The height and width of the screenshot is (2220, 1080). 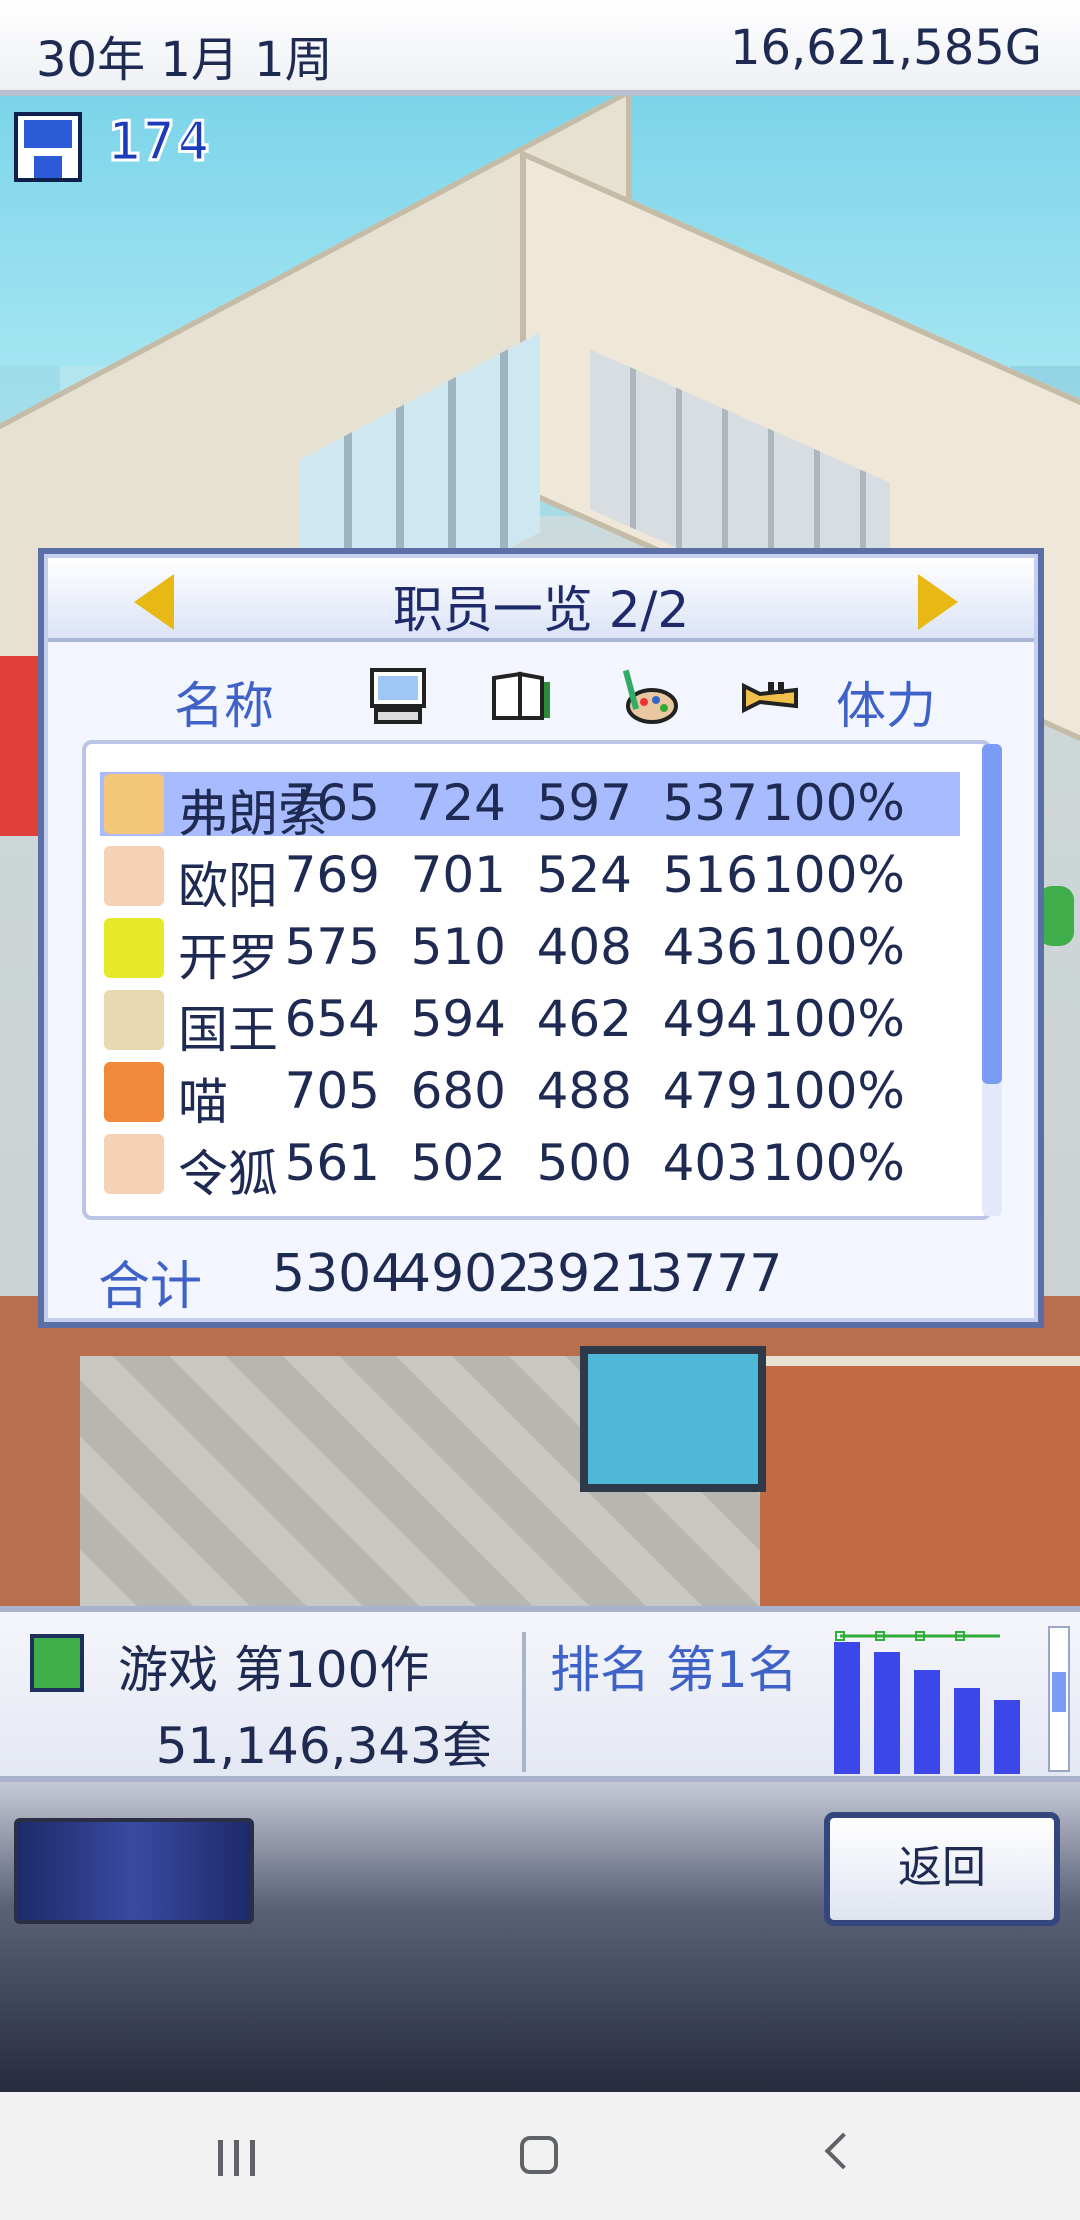 I want to click on stat-graphics: 488, so click(x=584, y=1091).